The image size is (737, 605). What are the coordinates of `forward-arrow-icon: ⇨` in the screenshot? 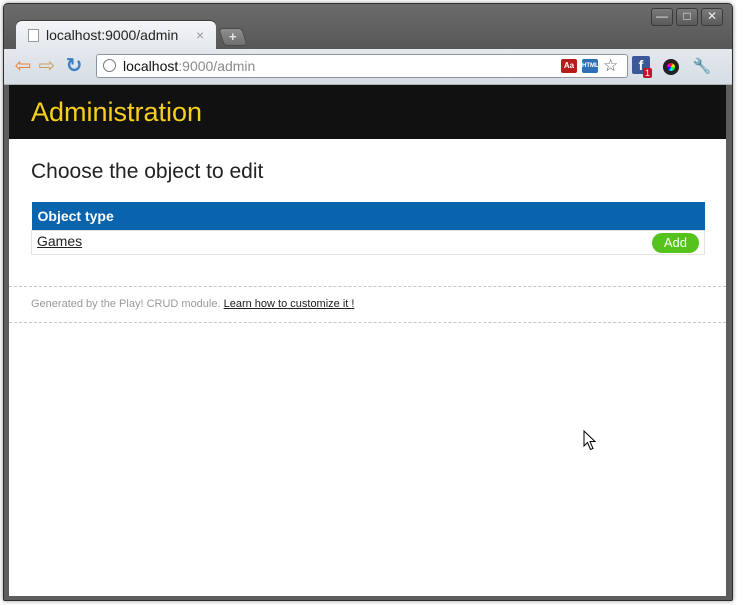 It's located at (47, 66).